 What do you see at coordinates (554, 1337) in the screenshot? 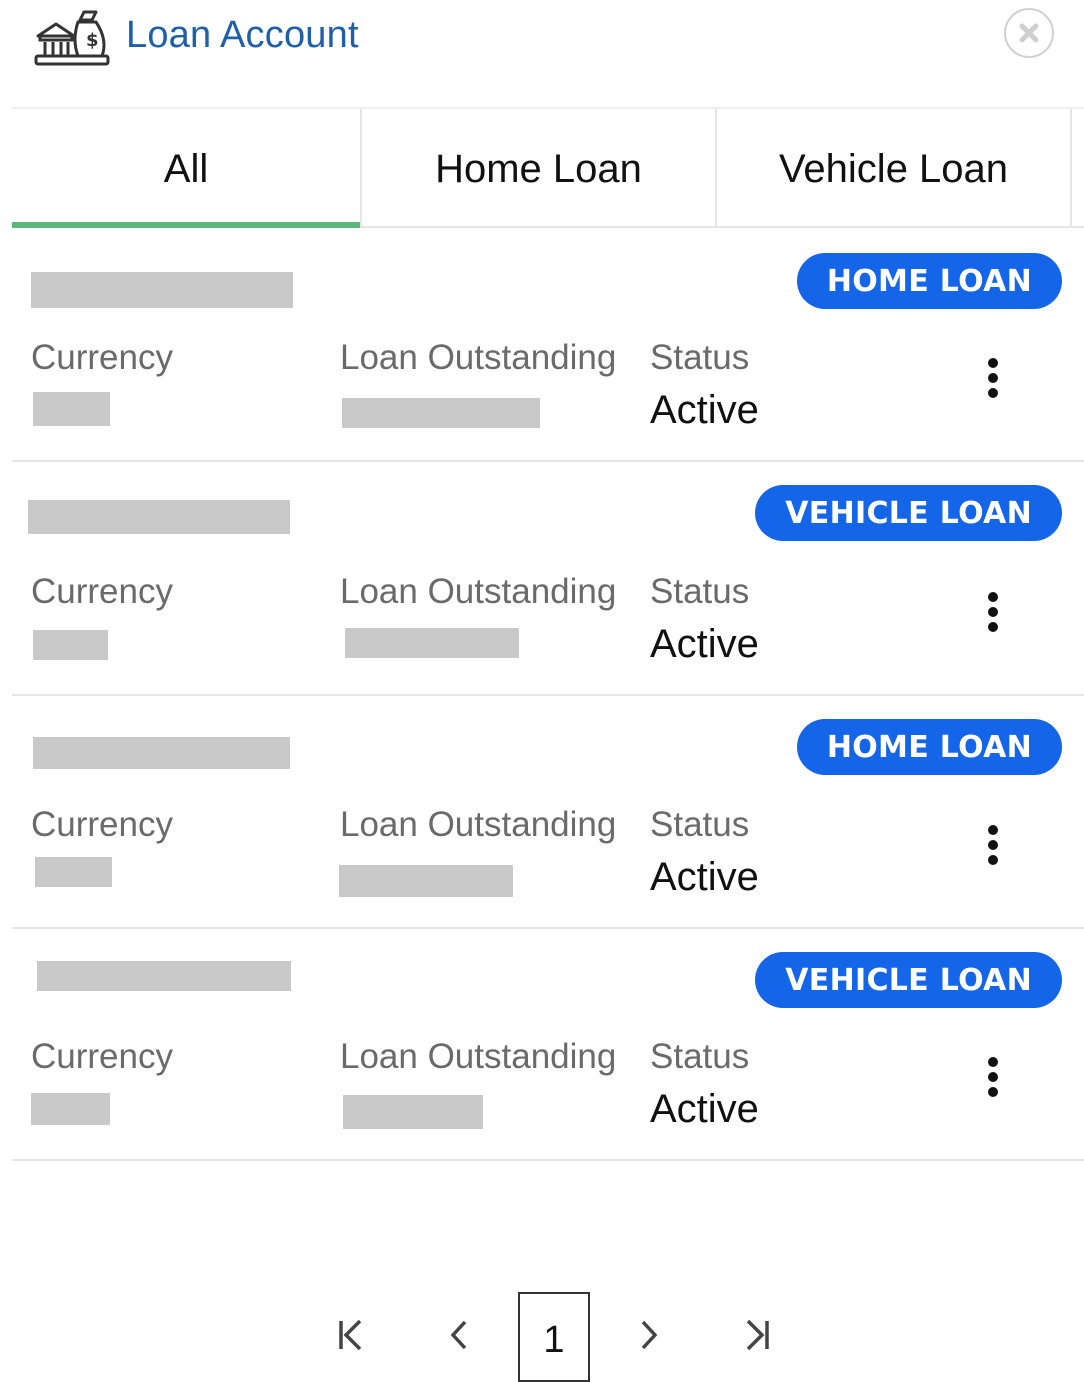
I see `page-number-current: 1` at bounding box center [554, 1337].